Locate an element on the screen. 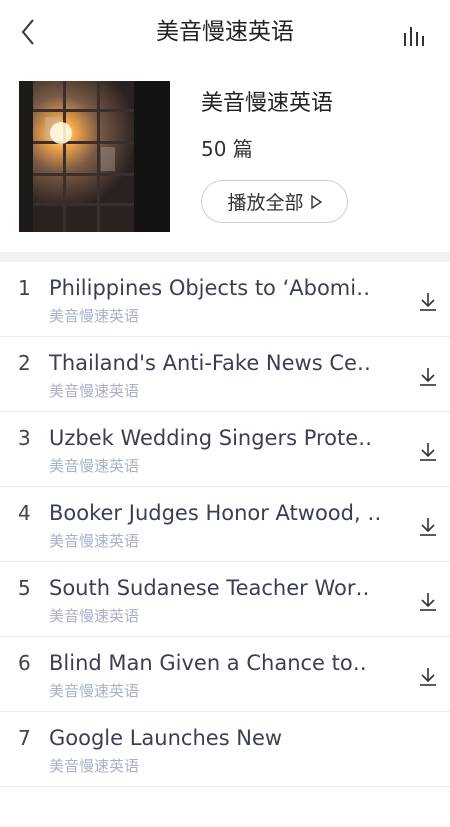  nav-bar: 美音慢速英语 is located at coordinates (225, 32).